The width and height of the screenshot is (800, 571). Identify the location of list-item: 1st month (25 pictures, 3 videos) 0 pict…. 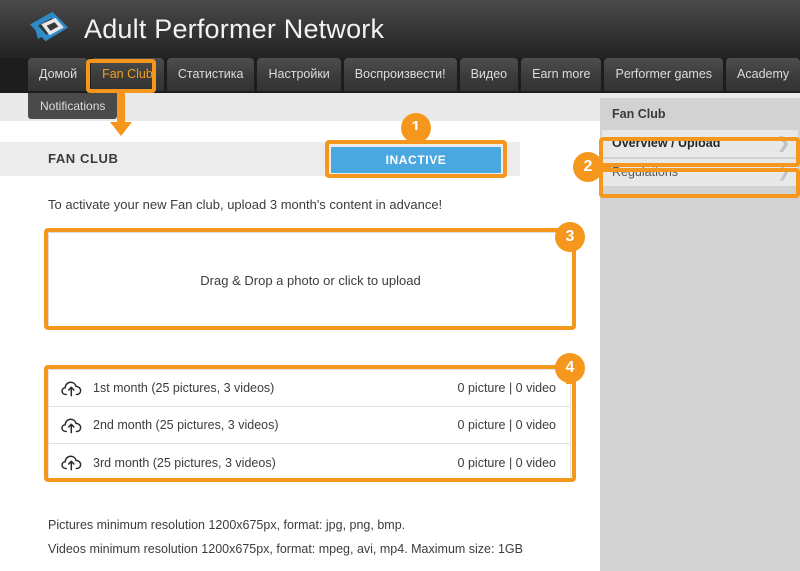
(309, 388).